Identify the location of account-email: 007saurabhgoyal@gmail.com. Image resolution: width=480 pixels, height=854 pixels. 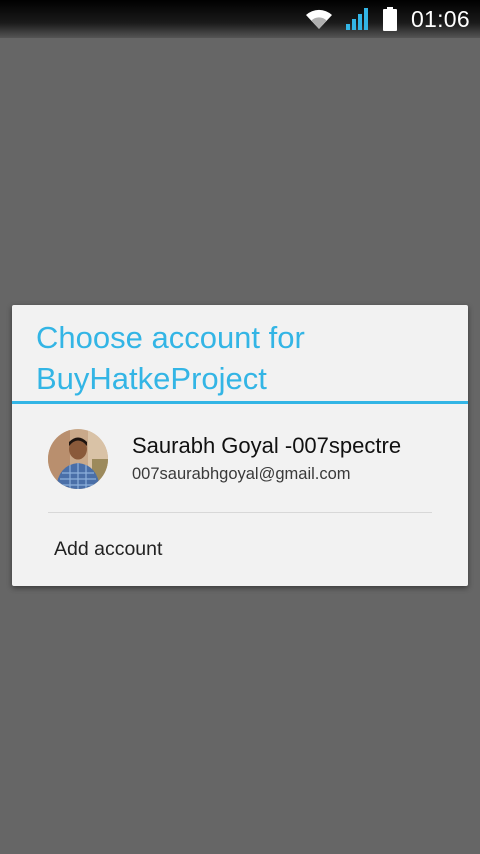
(241, 474).